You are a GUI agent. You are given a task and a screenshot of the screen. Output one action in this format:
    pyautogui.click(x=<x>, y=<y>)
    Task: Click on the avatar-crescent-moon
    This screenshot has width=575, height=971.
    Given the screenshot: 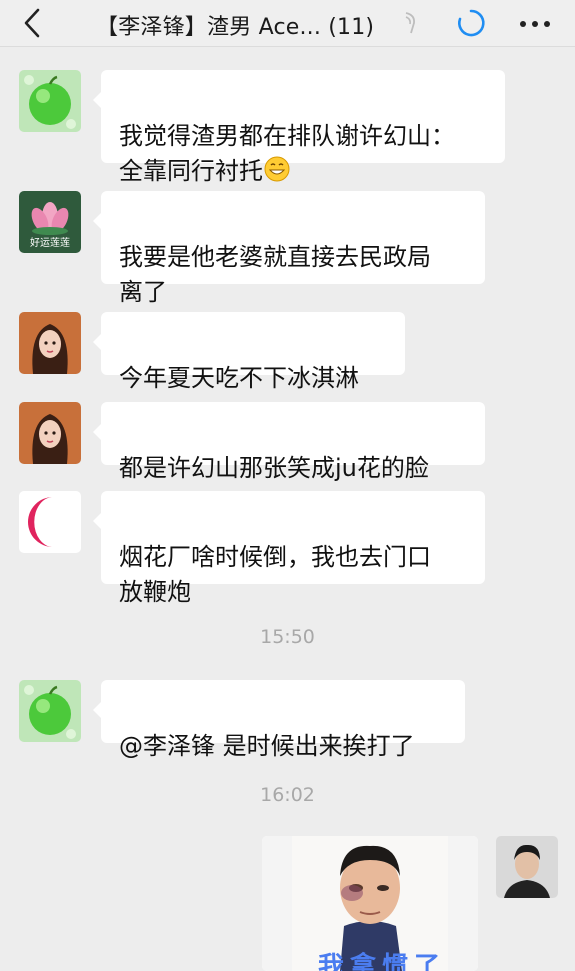 What is the action you would take?
    pyautogui.click(x=50, y=522)
    